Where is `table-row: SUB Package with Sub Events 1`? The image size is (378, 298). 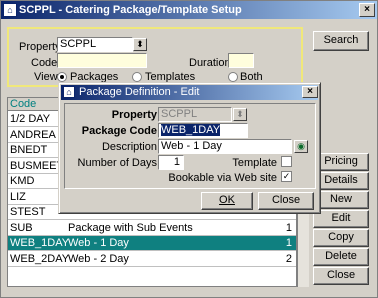 table-row: SUB Package with Sub Events 1 is located at coordinates (152, 228).